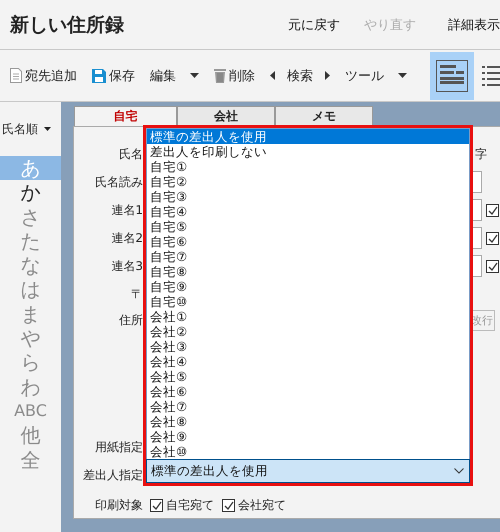 This screenshot has height=532, width=500. Describe the element at coordinates (308, 166) in the screenshot. I see `dropdown-option: 自宅①` at that location.